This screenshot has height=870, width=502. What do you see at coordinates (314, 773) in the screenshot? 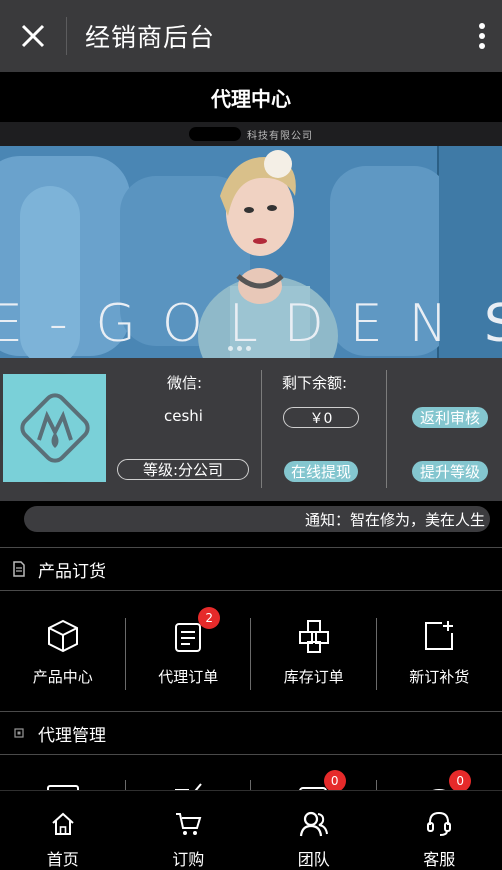
I see `grid-item-agent-3: 0` at bounding box center [314, 773].